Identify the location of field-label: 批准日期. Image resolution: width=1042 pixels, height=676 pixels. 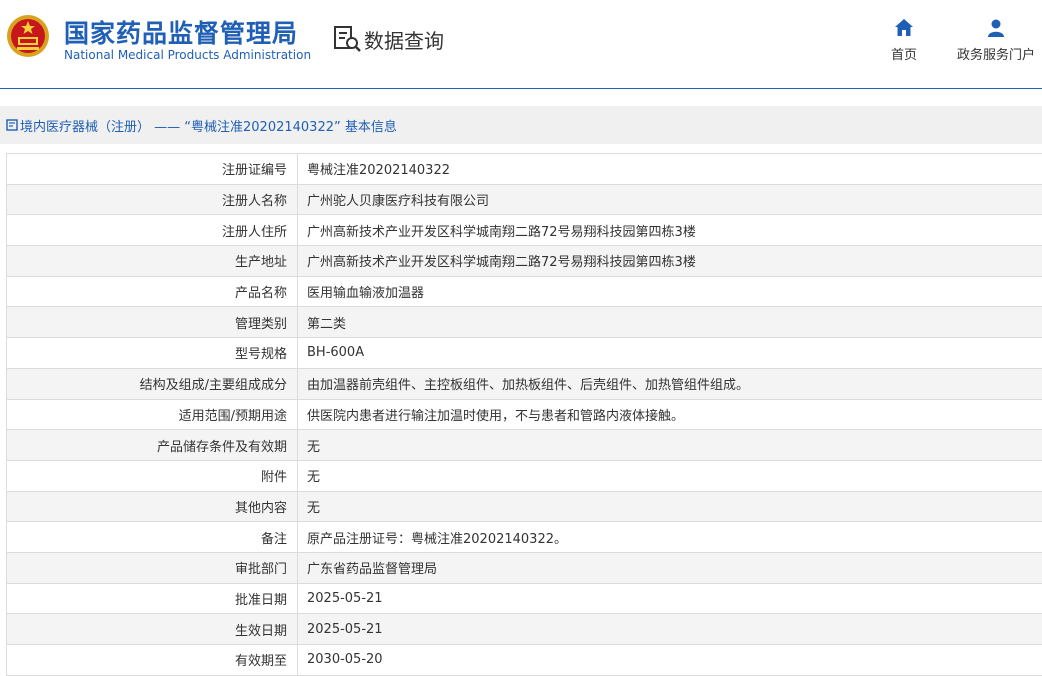
(152, 598).